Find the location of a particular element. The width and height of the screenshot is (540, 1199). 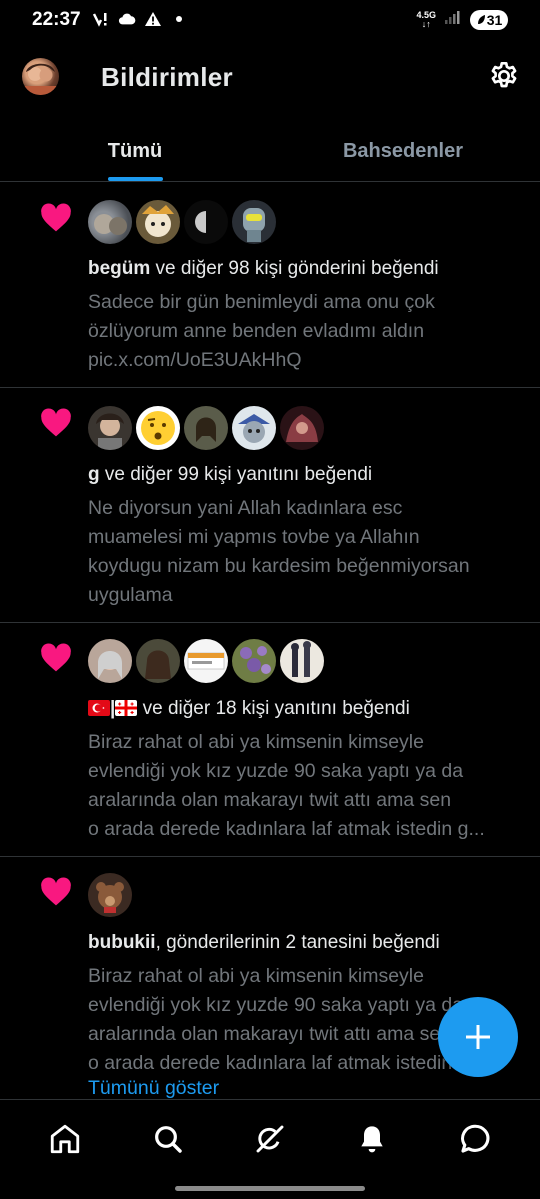

battery-saver-icon is located at coordinates (481, 19).